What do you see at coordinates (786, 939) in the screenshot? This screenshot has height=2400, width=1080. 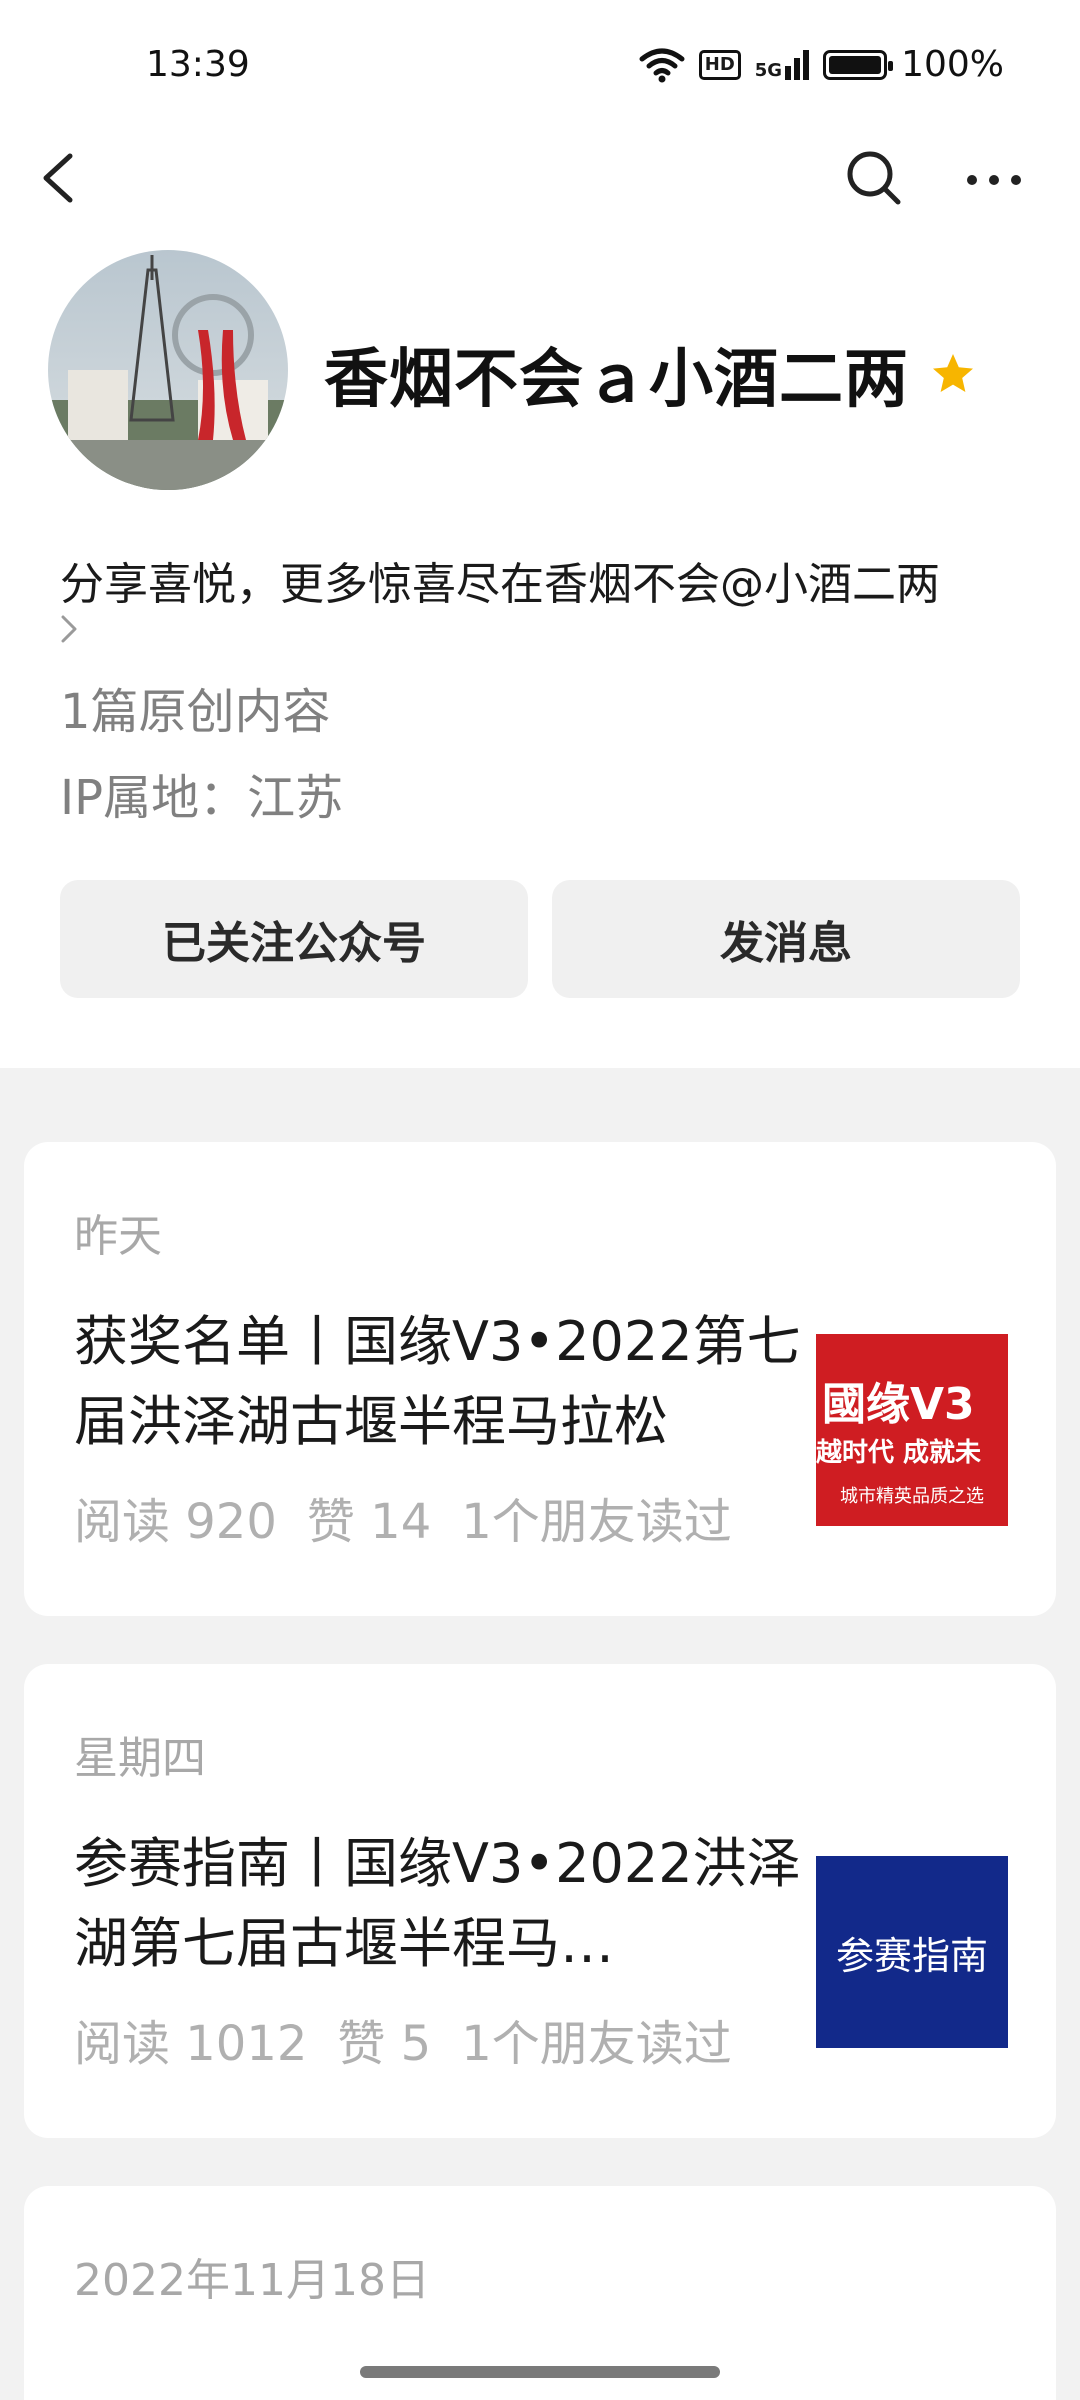 I see `send-message-button: 发消息` at bounding box center [786, 939].